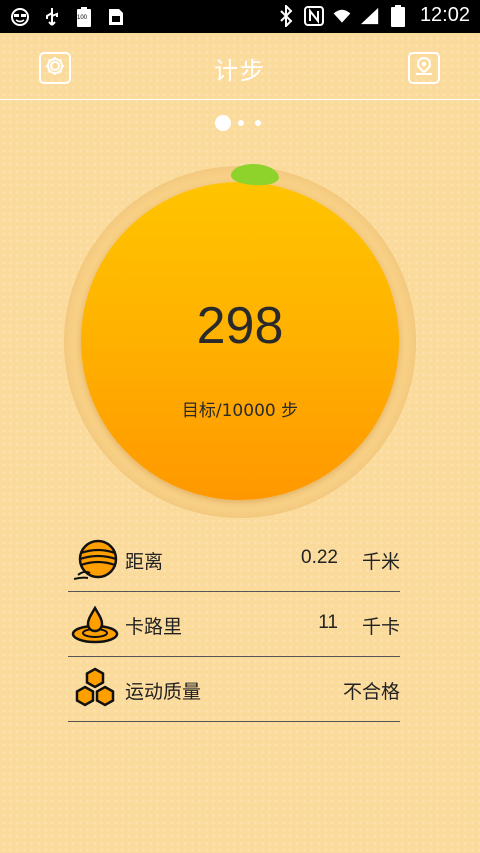  I want to click on signal-icon, so click(370, 16).